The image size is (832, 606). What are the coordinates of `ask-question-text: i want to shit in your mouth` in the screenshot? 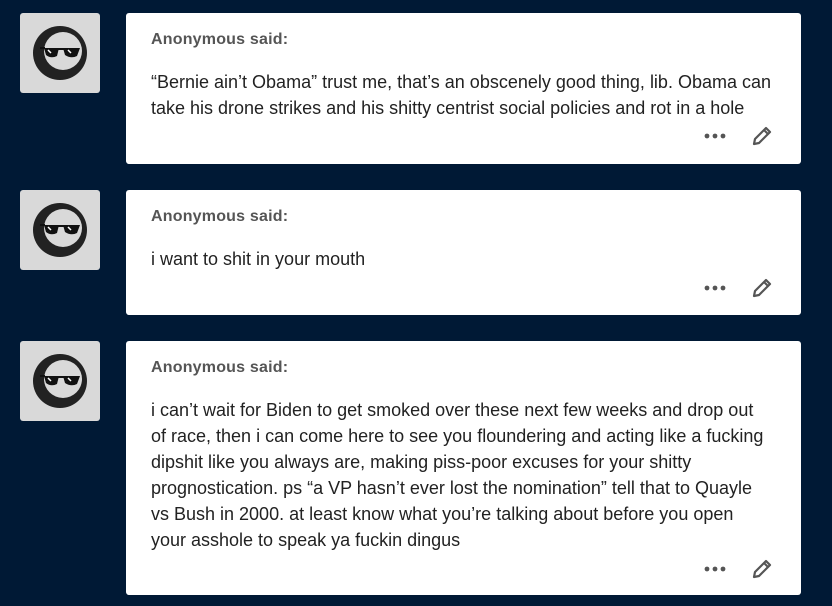 It's located at (258, 259).